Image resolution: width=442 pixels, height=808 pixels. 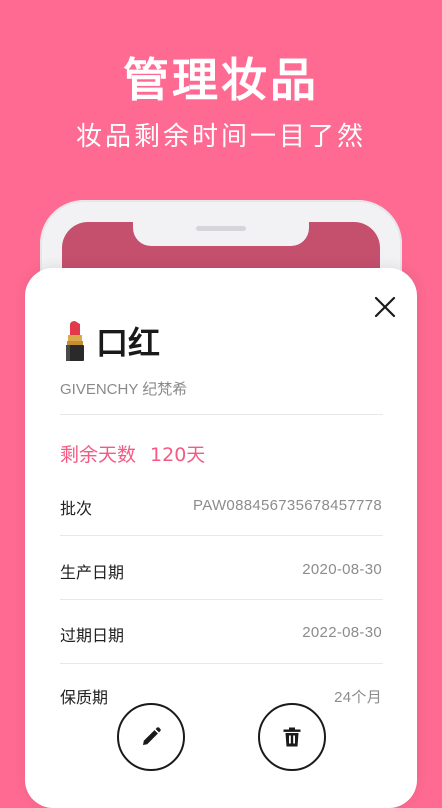 What do you see at coordinates (220, 137) in the screenshot?
I see `promo-subtitle: 妆品剩余时间一目了然` at bounding box center [220, 137].